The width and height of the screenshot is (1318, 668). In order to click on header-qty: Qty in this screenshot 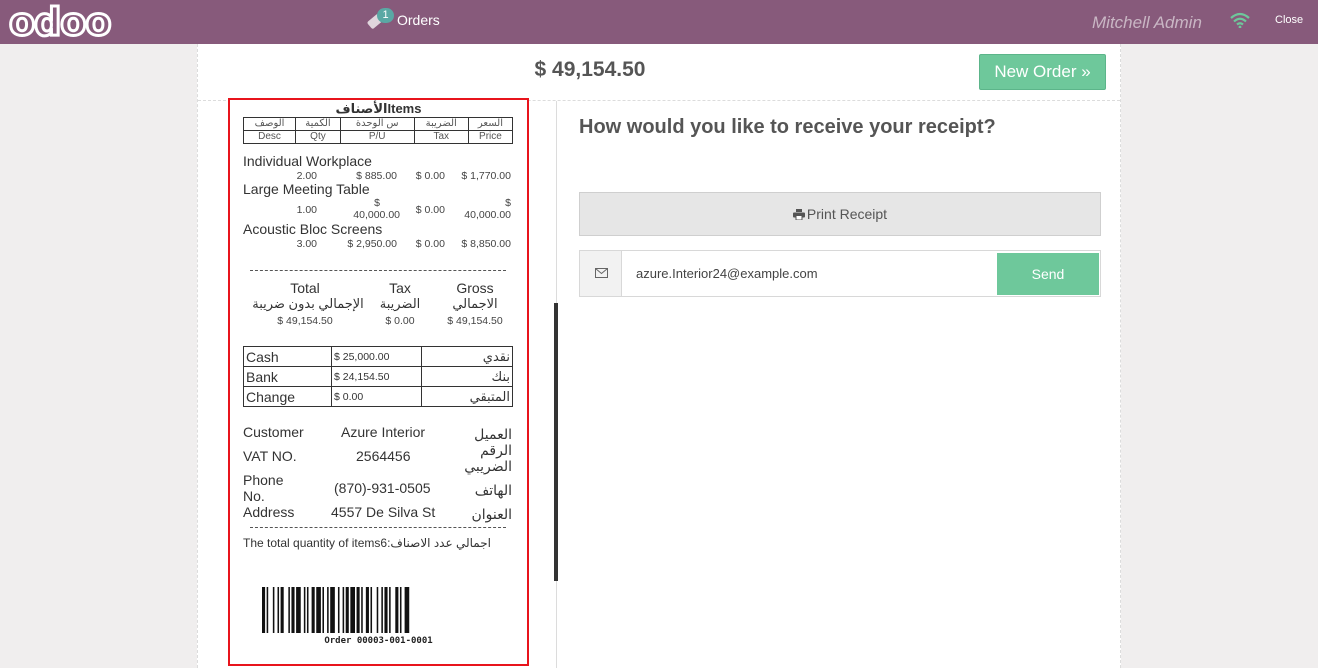, I will do `click(318, 137)`.